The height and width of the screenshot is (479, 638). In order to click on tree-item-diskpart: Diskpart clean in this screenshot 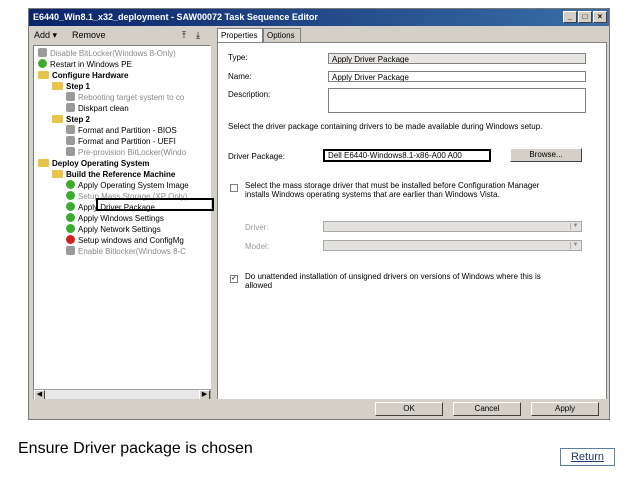, I will do `click(97, 108)`.